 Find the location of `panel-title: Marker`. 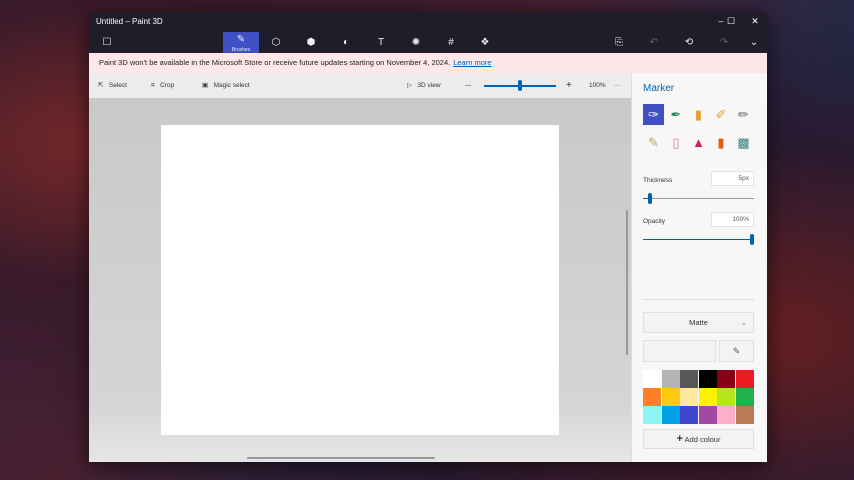

panel-title: Marker is located at coordinates (659, 88).